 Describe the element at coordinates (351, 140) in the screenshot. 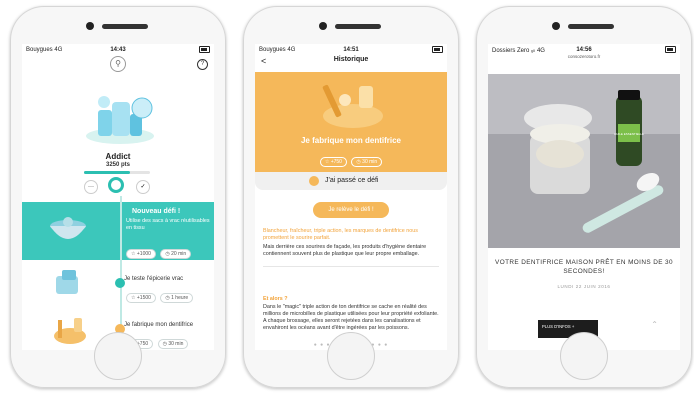

I see `hero-title: Je fabrique mon dentifrice` at that location.